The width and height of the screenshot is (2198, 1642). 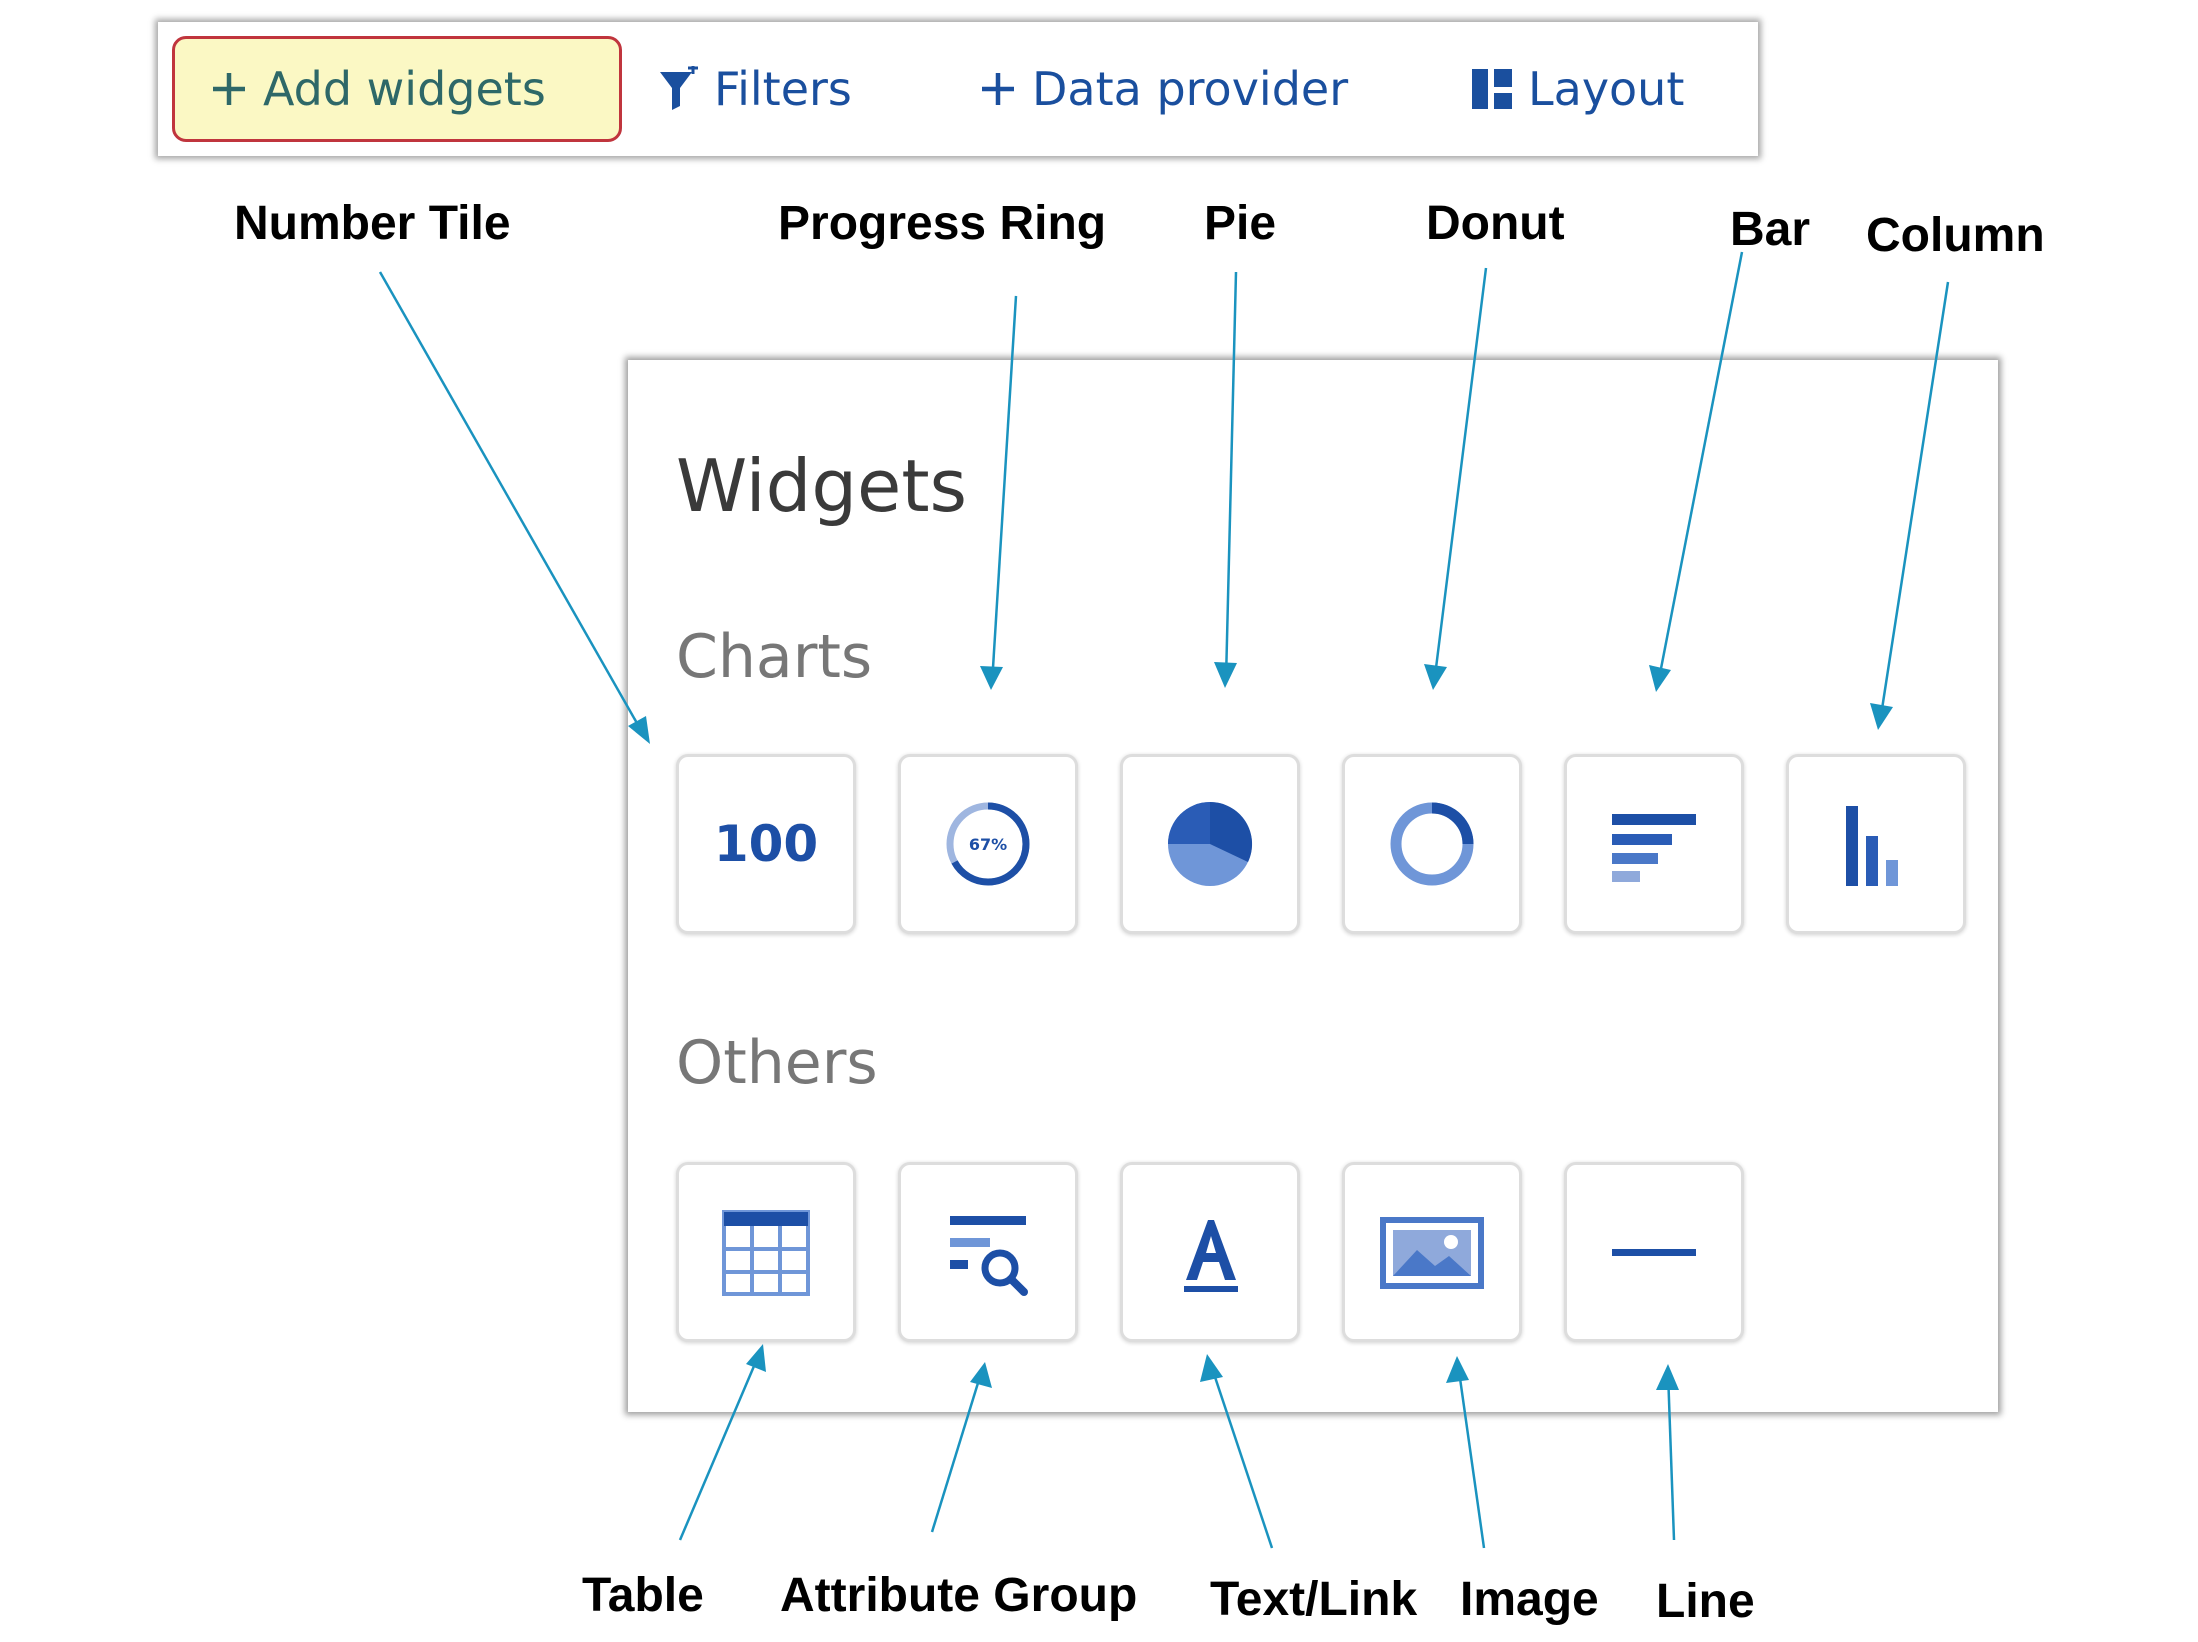 I want to click on arrow-bar, so click(x=1700, y=468).